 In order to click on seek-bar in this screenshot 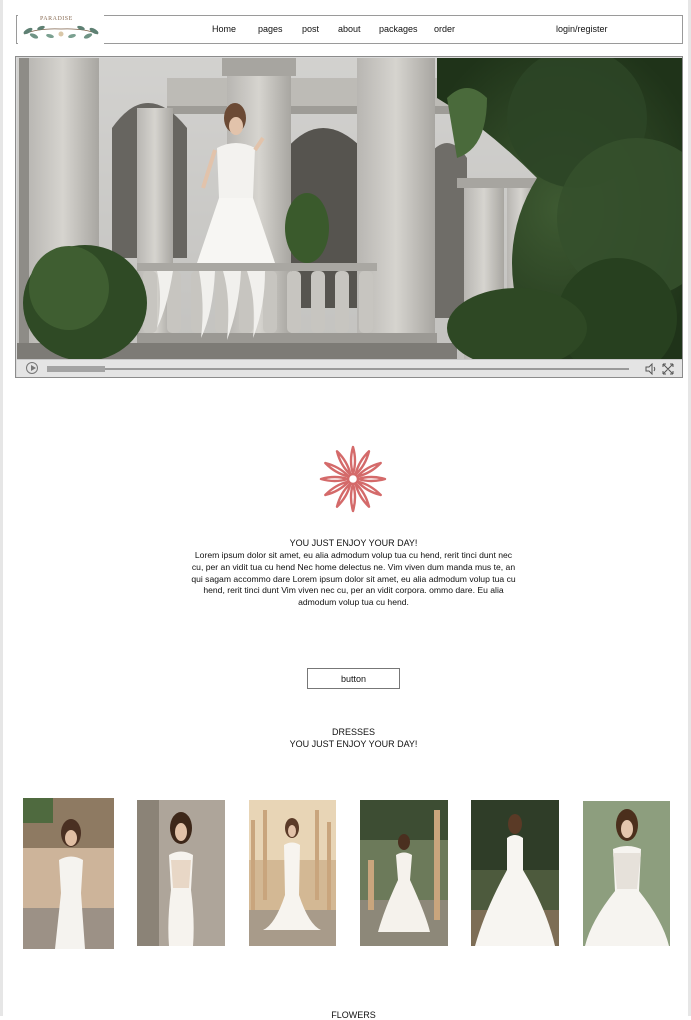, I will do `click(338, 369)`.